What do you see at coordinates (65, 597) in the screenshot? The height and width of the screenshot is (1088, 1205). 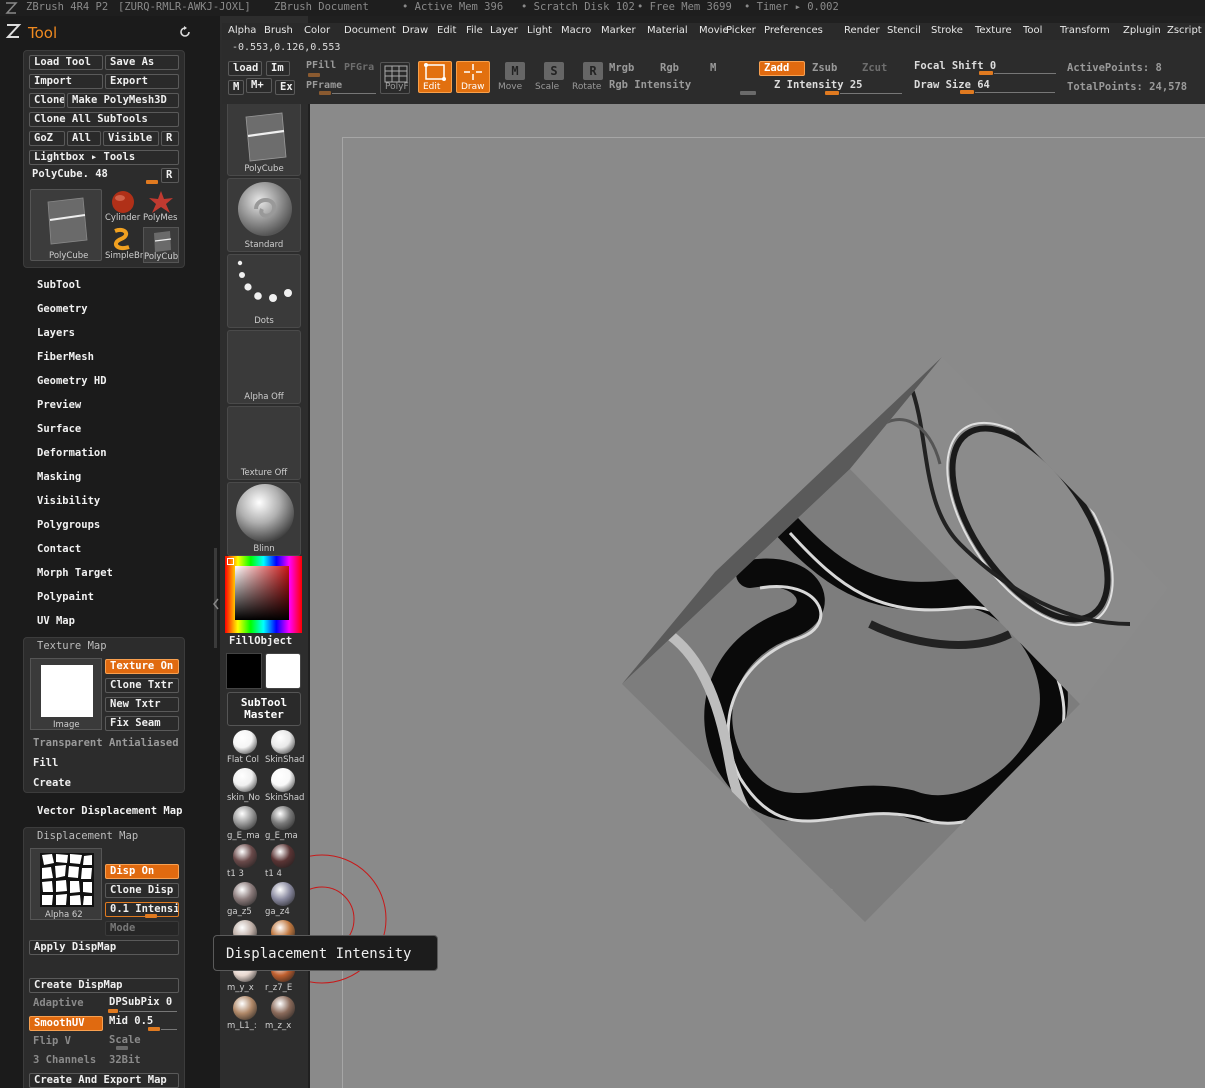 I see `menu-polypaint: Polypaint` at bounding box center [65, 597].